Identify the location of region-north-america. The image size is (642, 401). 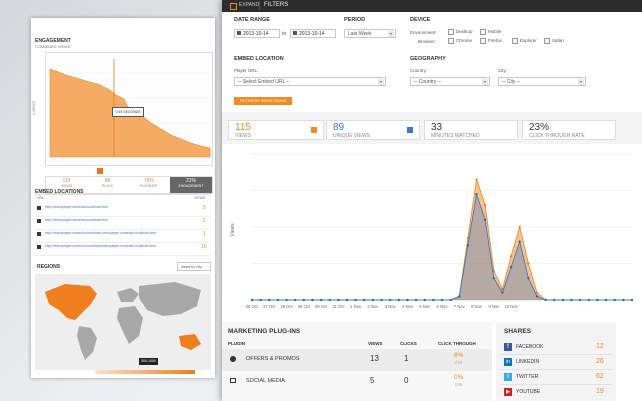
(71, 302).